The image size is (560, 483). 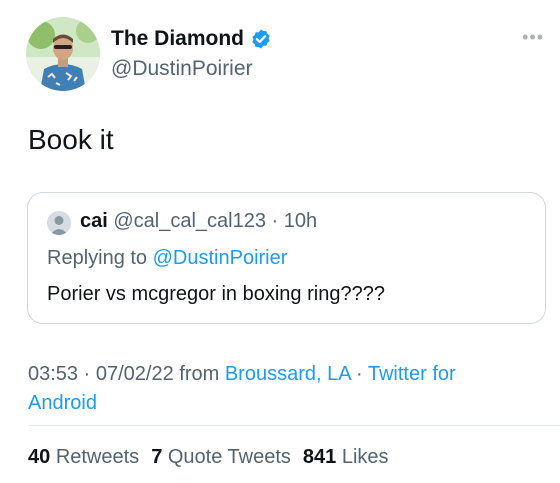 I want to click on quoted-avatar, so click(x=59, y=223).